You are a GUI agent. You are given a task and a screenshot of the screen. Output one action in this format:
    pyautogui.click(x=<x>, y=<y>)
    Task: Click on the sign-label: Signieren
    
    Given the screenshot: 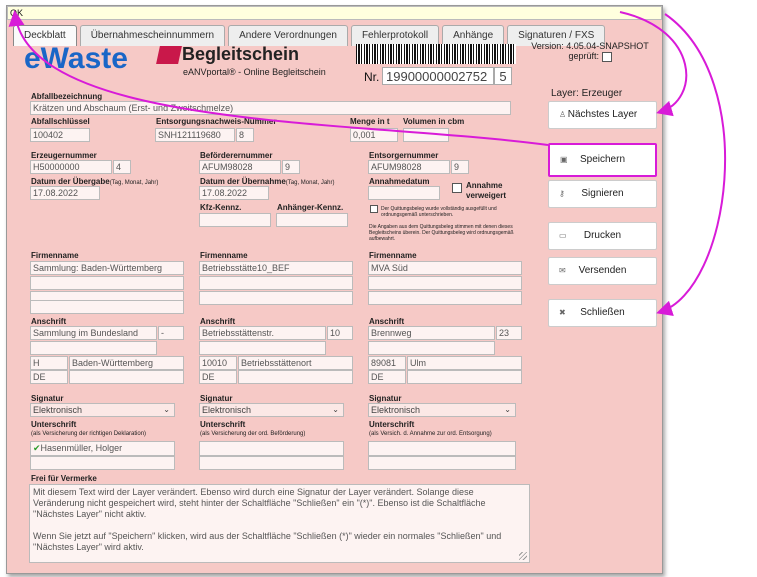 What is the action you would take?
    pyautogui.click(x=602, y=193)
    